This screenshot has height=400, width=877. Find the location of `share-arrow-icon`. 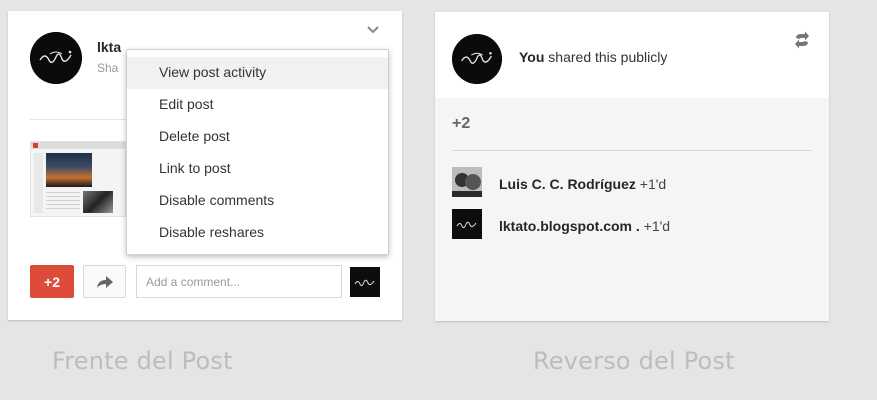

share-arrow-icon is located at coordinates (104, 281).